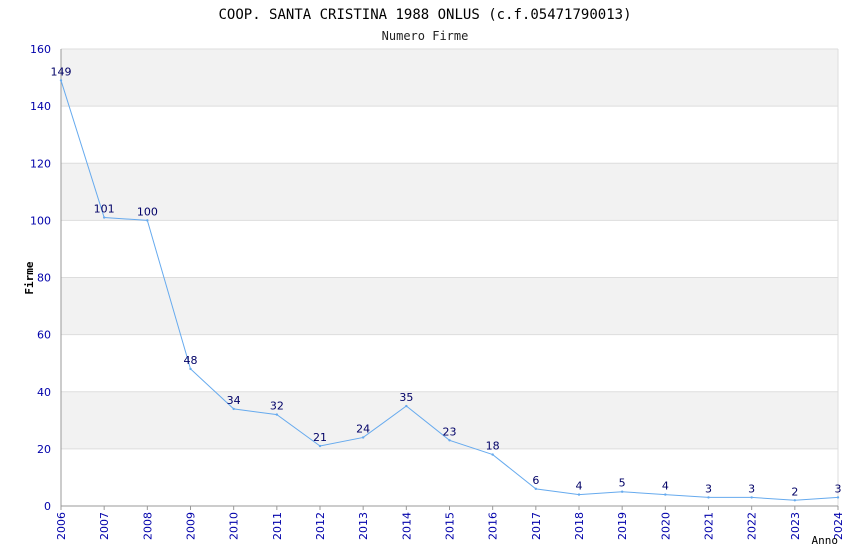 The width and height of the screenshot is (850, 550). What do you see at coordinates (363, 526) in the screenshot?
I see `x-tick-label: 2013` at bounding box center [363, 526].